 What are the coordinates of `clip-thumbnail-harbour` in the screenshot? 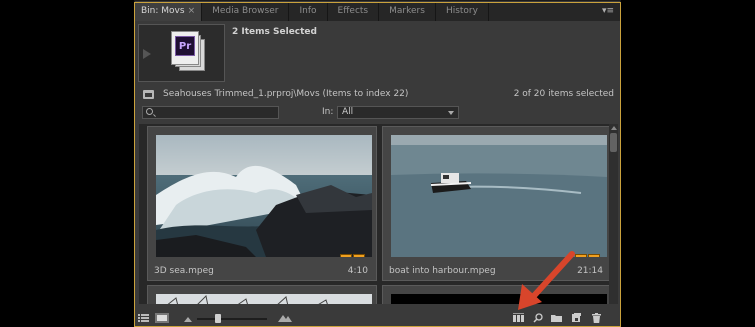 It's located at (264, 299).